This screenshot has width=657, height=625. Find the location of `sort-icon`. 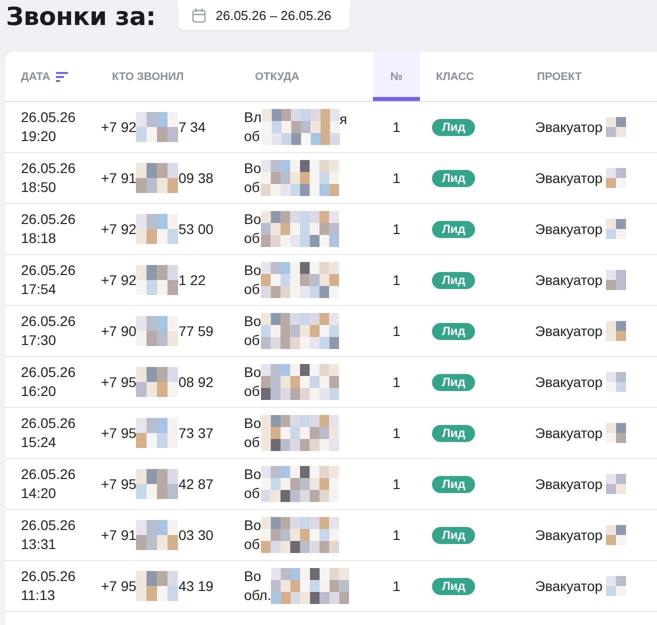

sort-icon is located at coordinates (62, 77).